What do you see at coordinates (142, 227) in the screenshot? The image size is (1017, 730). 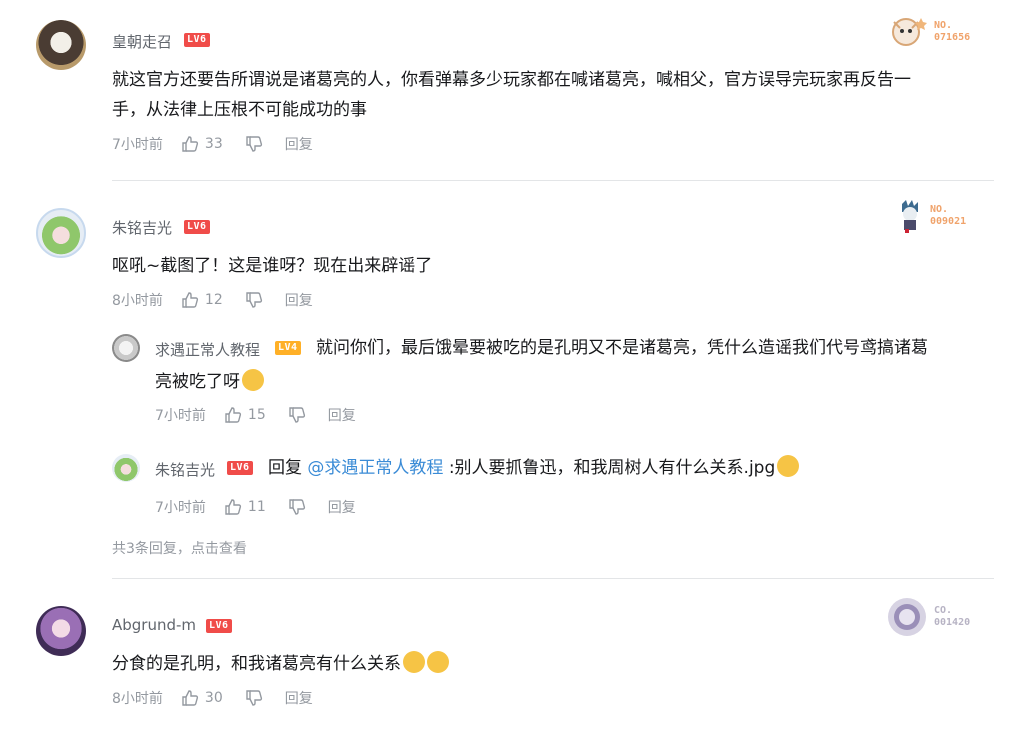 I see `username: 朱铭吉光` at bounding box center [142, 227].